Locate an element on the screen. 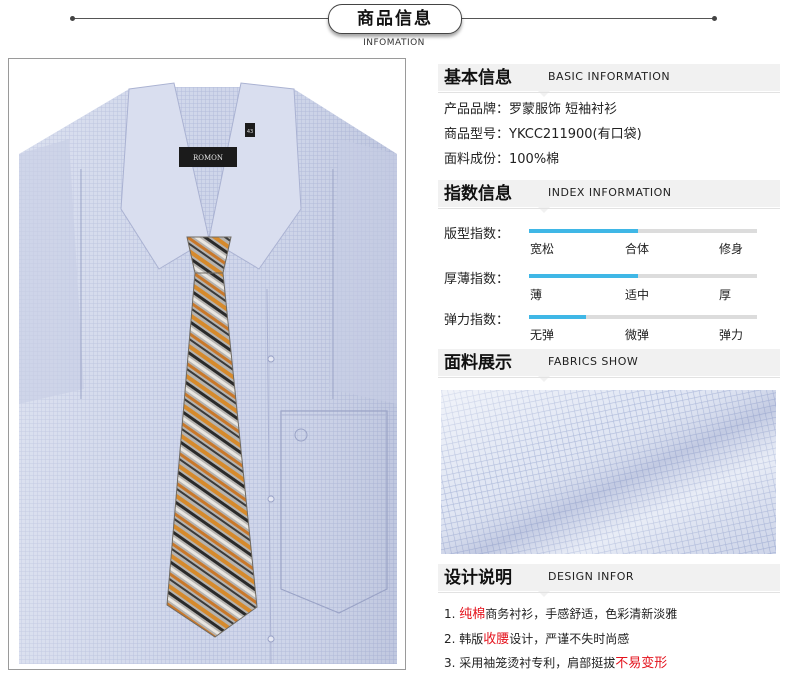  fabric-closeup-image is located at coordinates (608, 472).